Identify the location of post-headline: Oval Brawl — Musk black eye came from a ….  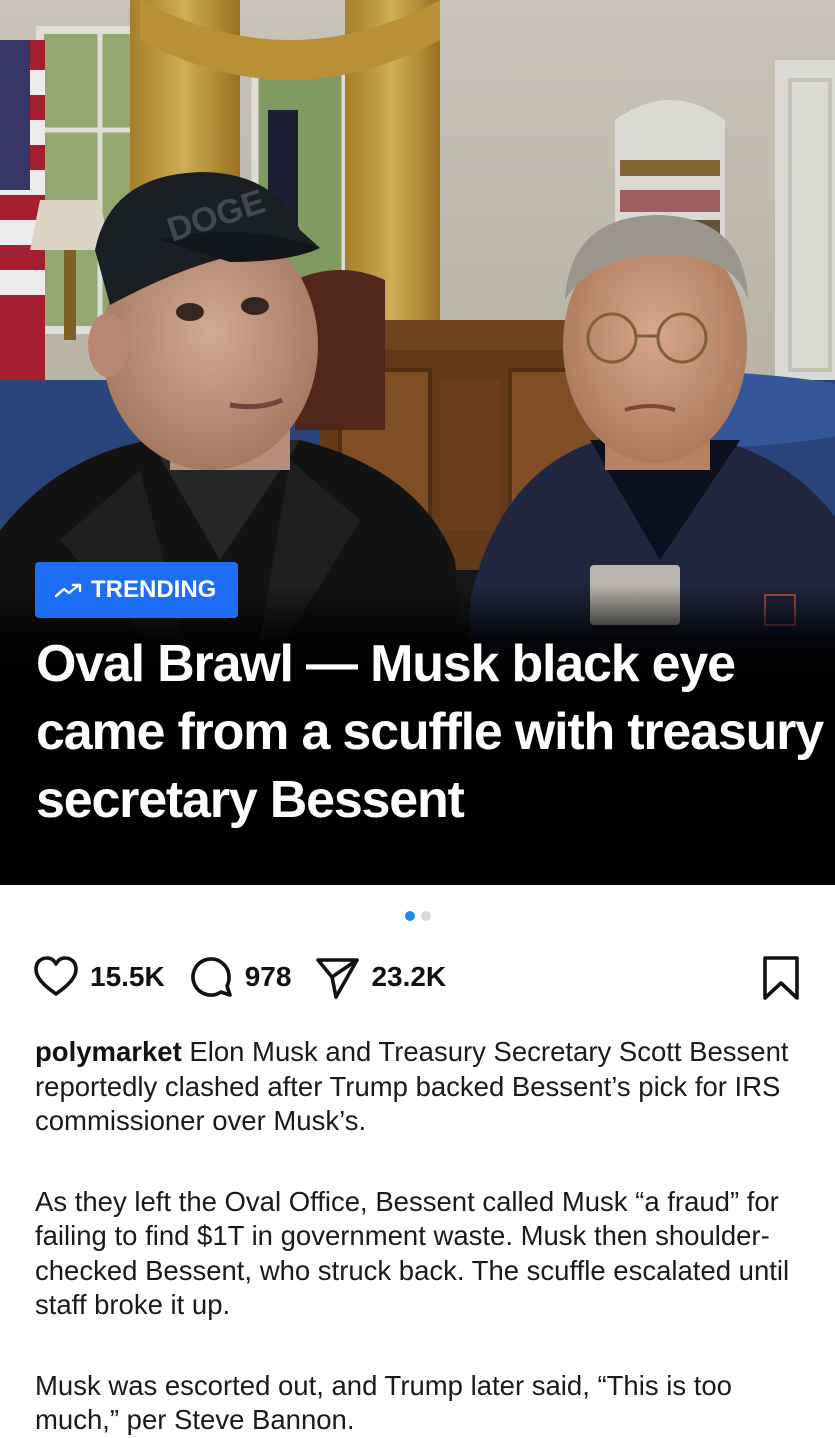
(430, 732).